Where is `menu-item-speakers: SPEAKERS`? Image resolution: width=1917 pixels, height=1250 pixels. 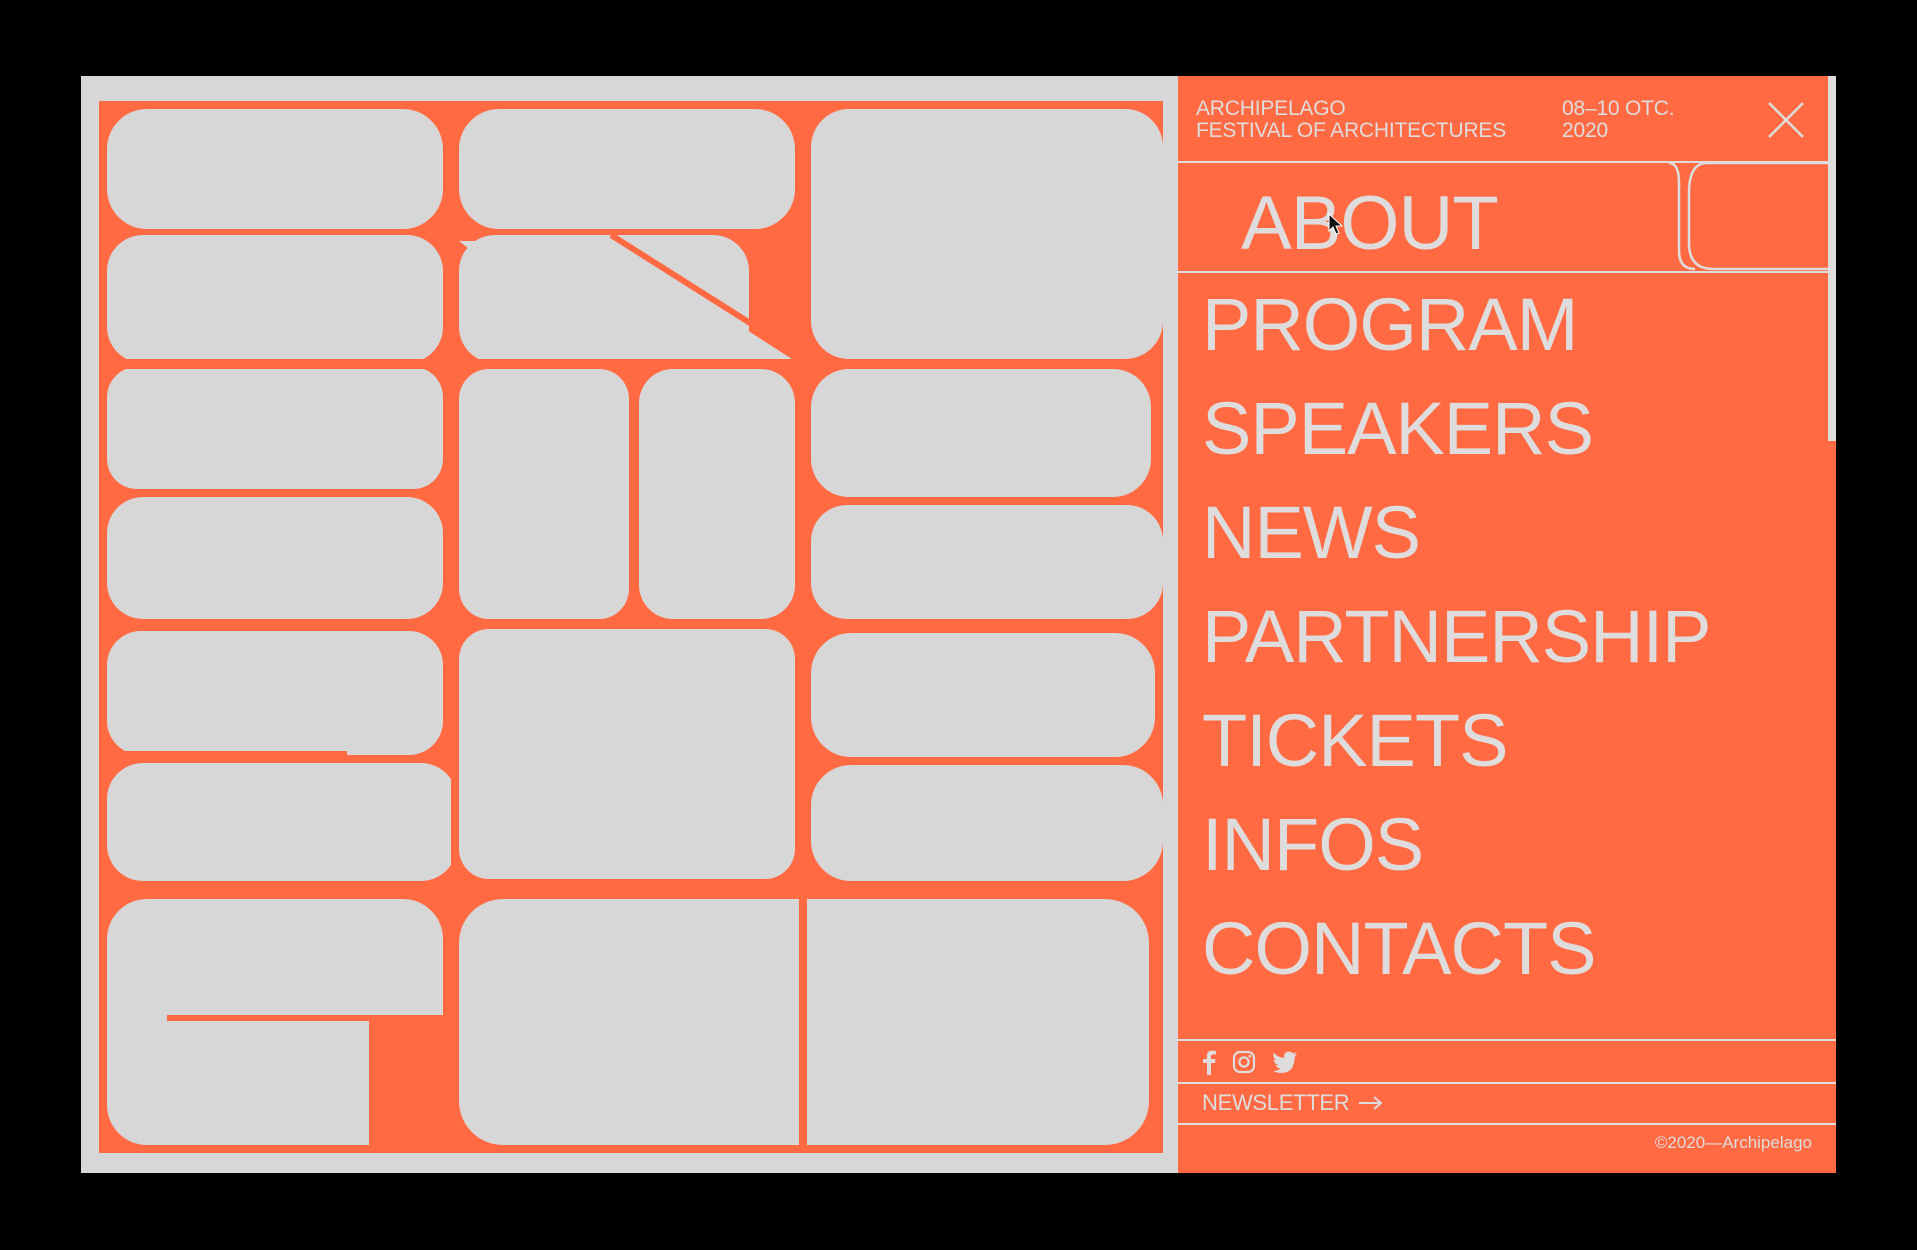
menu-item-speakers: SPEAKERS is located at coordinates (1507, 429).